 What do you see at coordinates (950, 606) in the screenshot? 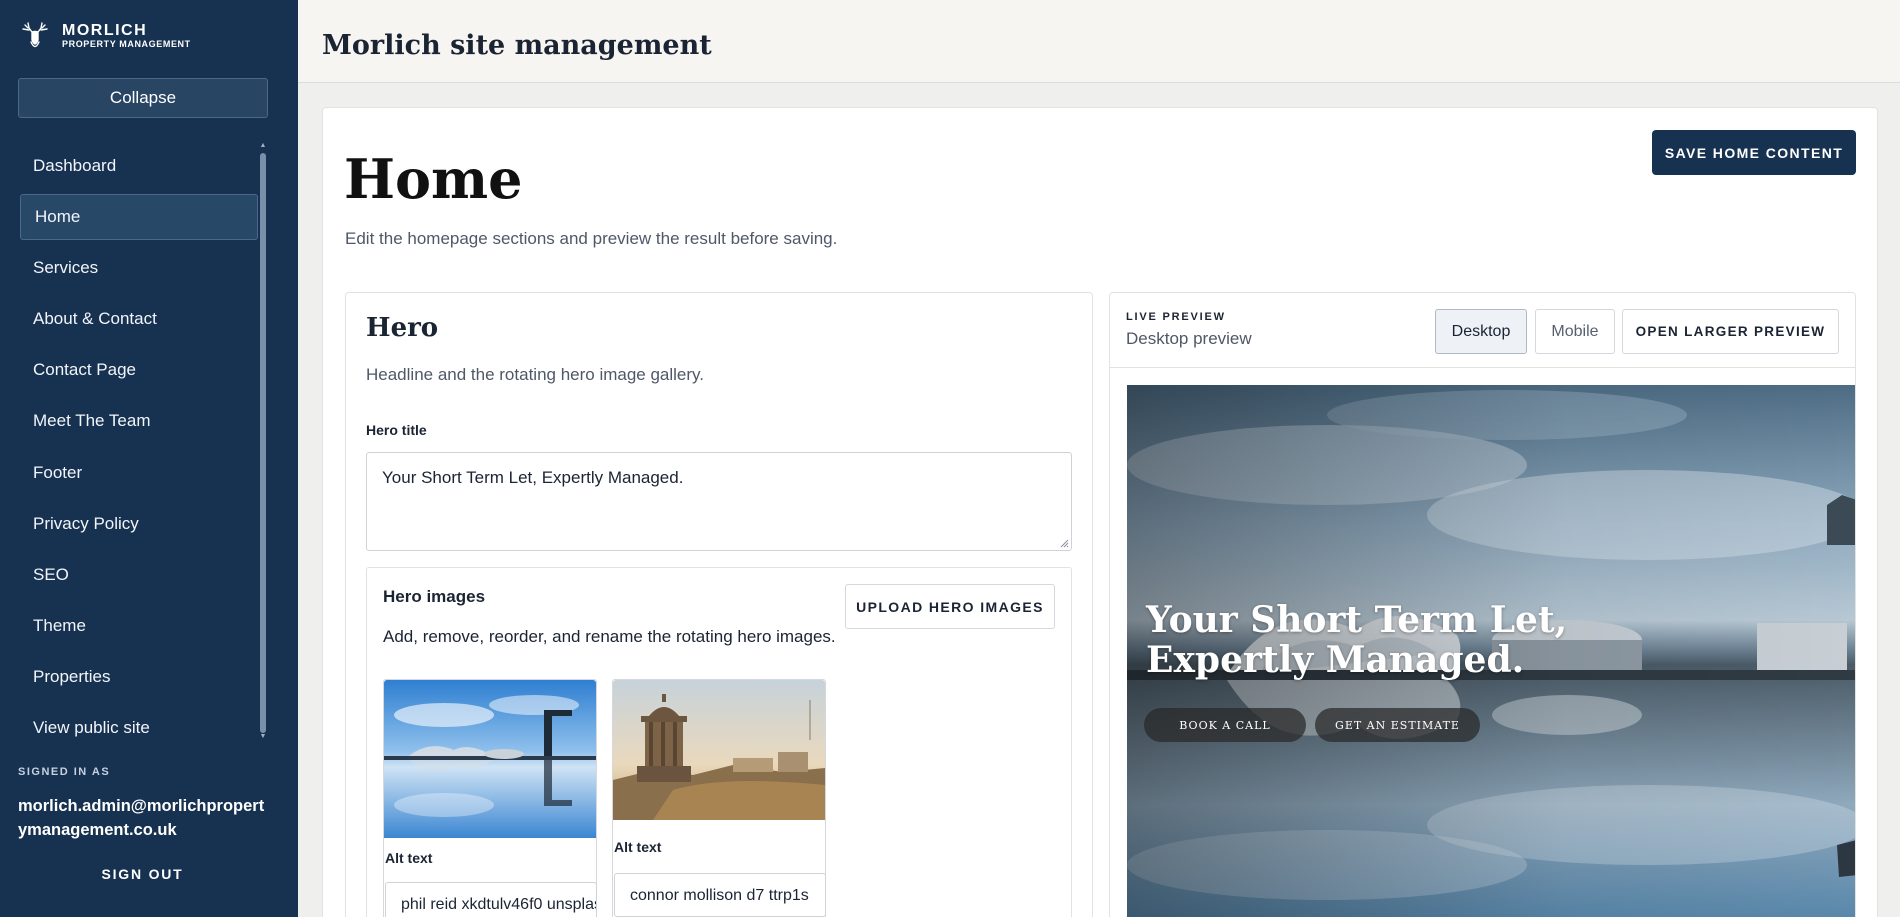
I see `upload-hero-images-button: UPLOAD HERO IMAGES` at bounding box center [950, 606].